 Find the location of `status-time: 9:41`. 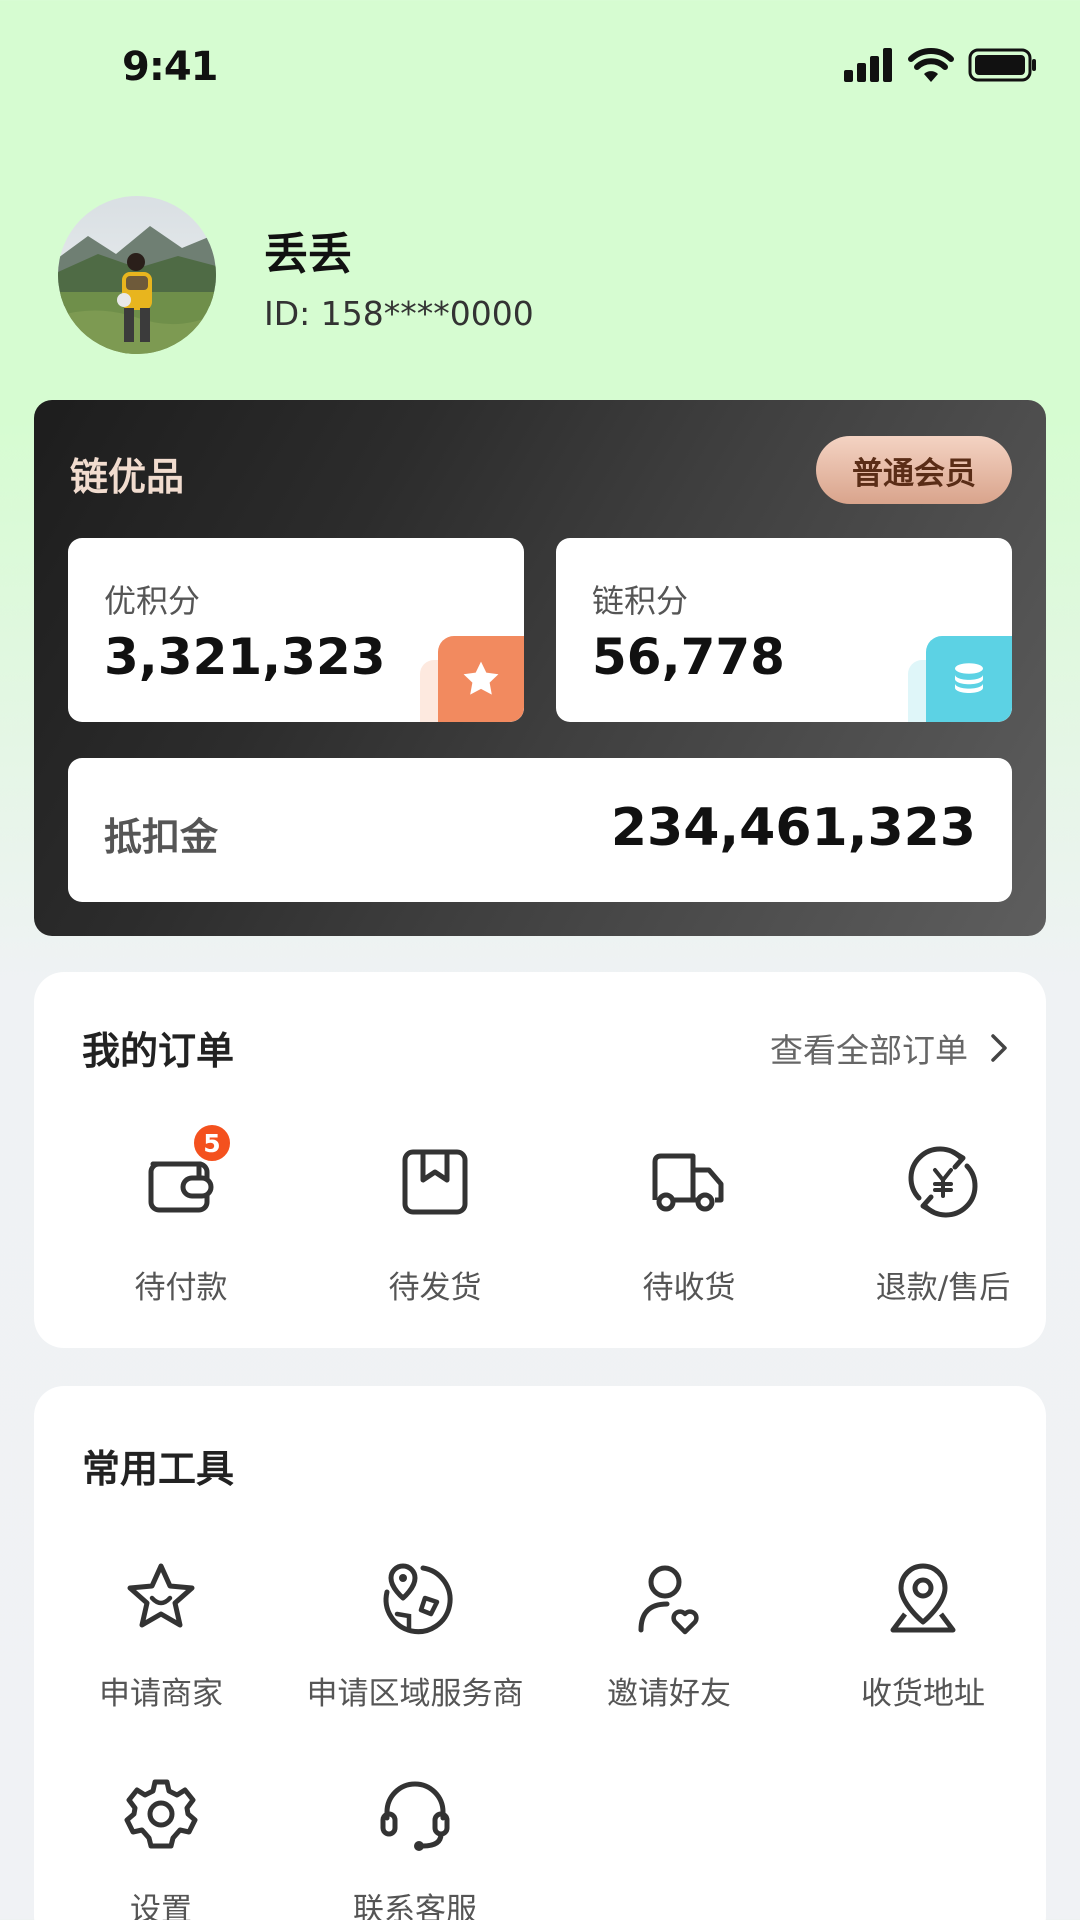

status-time: 9:41 is located at coordinates (170, 67).